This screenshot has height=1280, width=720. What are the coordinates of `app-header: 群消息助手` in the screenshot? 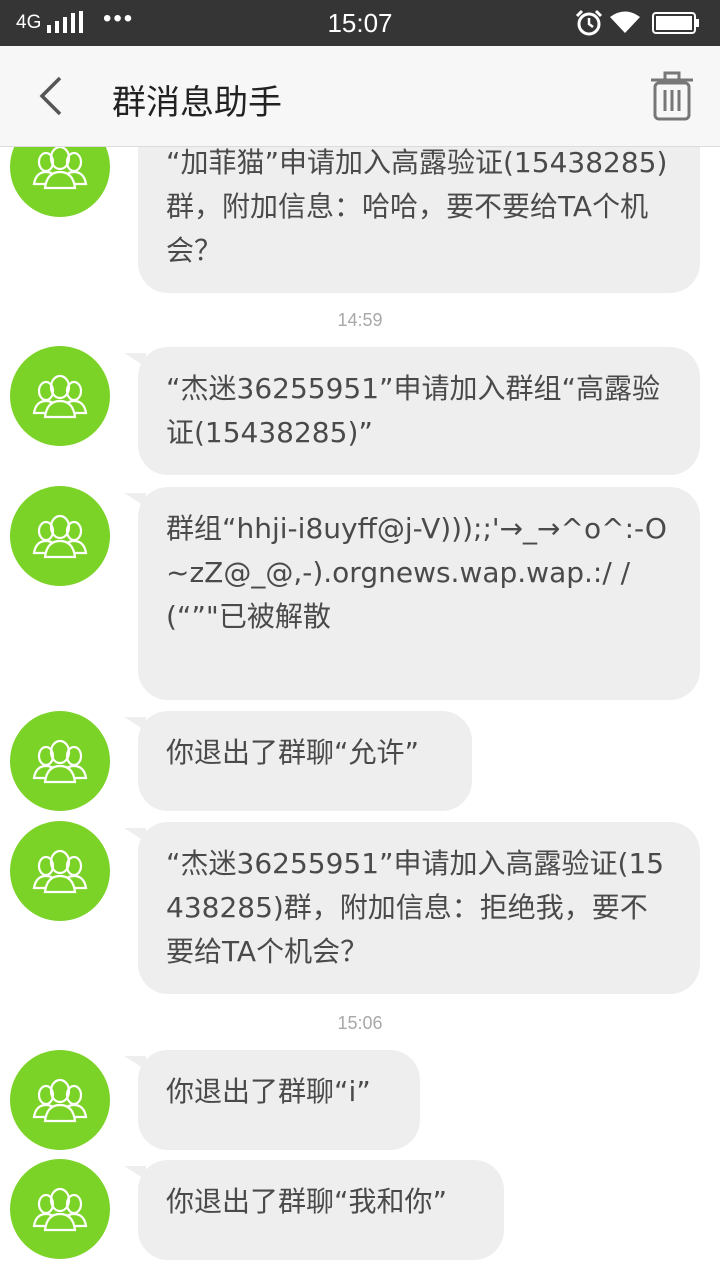 It's located at (360, 96).